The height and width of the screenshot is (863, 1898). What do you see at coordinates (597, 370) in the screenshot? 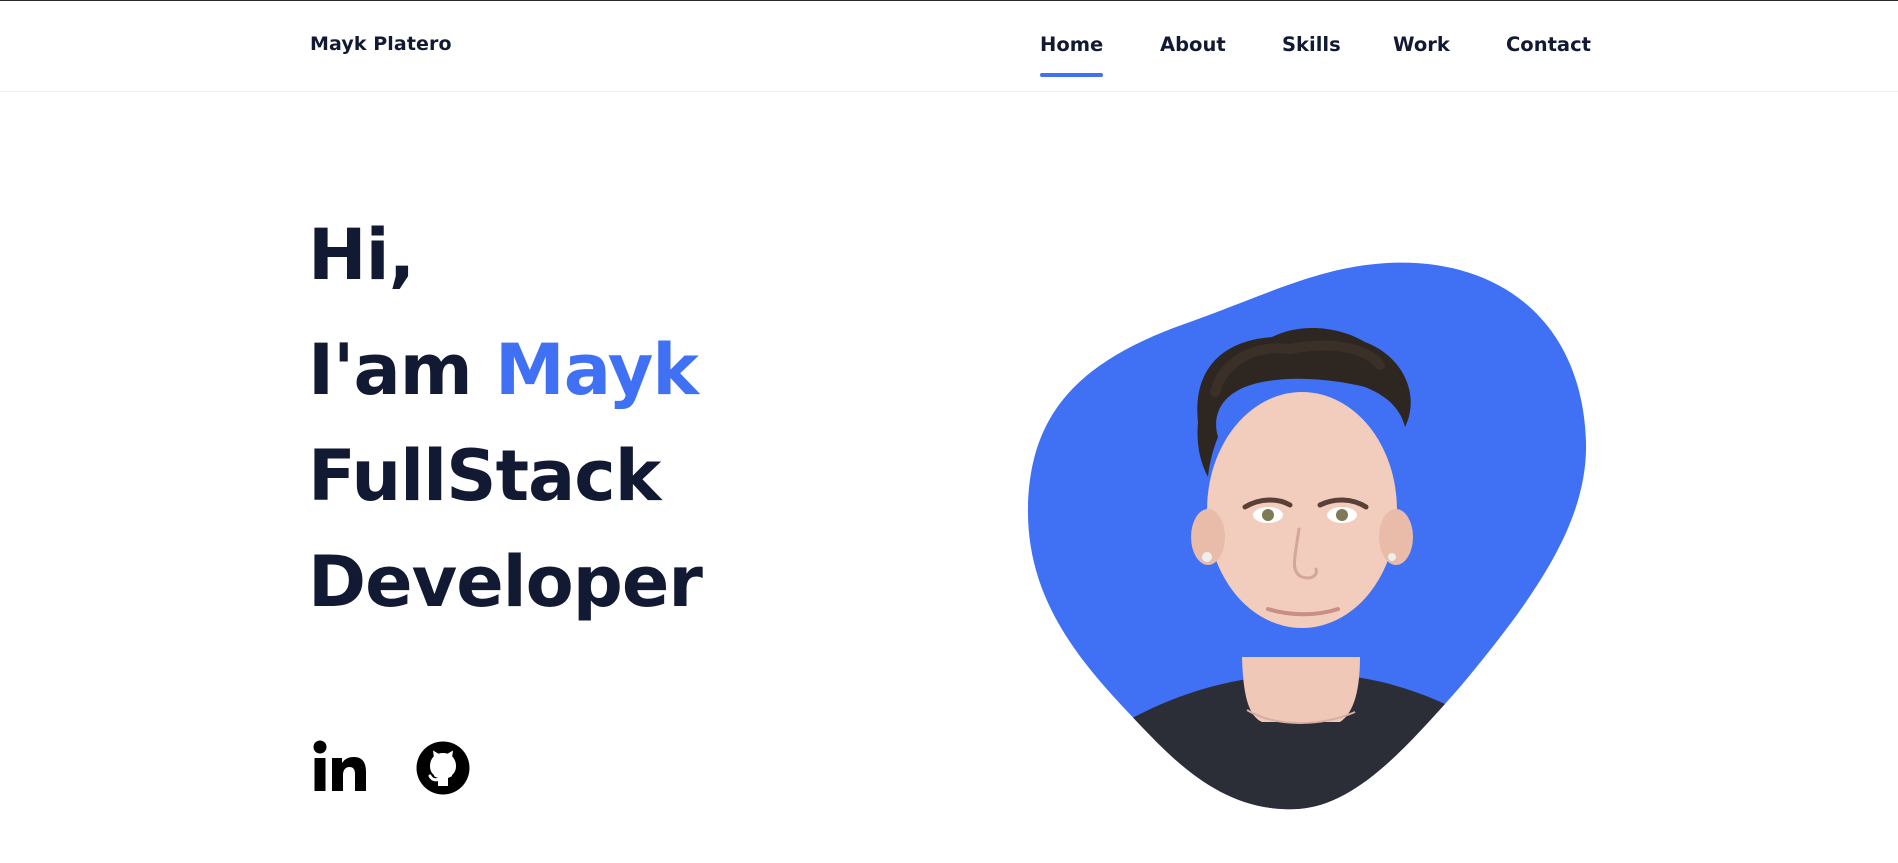
I see `hero-name: Mayk` at bounding box center [597, 370].